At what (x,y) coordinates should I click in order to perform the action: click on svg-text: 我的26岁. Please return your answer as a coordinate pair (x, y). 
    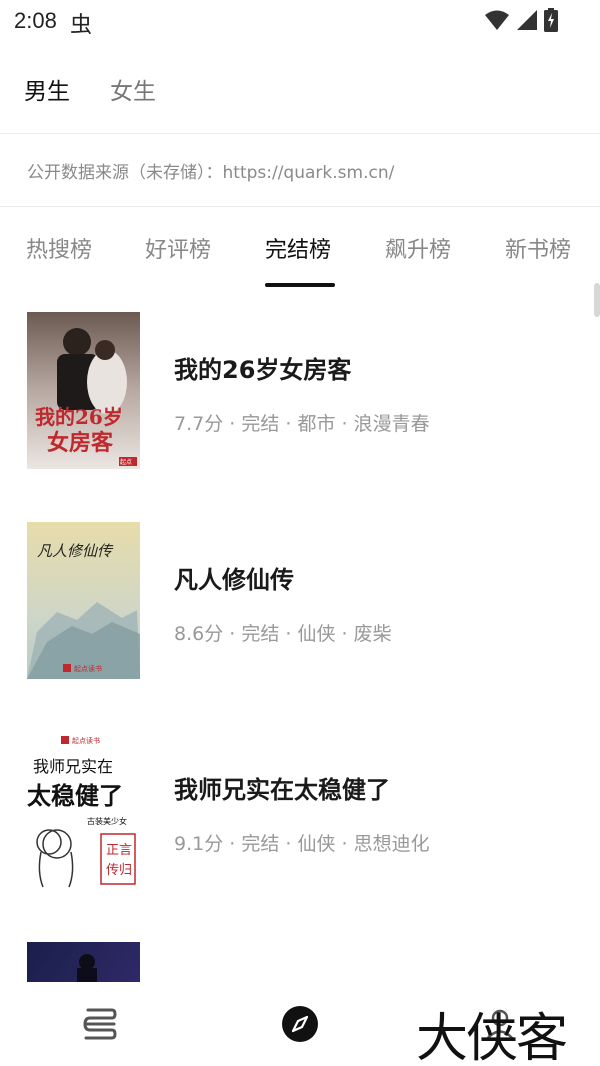
    Looking at the image, I should click on (79, 417).